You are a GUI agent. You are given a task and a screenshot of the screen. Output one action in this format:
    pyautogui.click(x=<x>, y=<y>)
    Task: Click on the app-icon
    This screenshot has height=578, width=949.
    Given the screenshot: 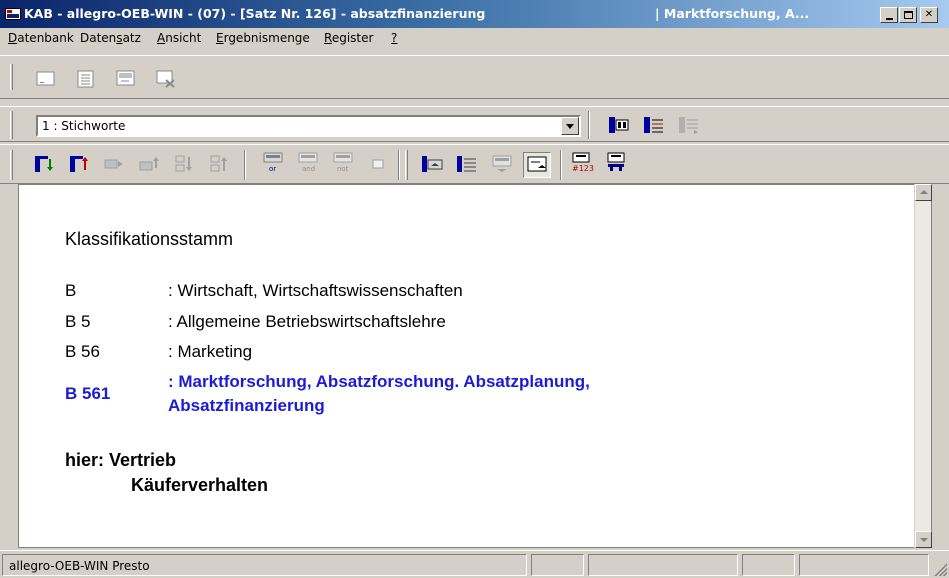 What is the action you would take?
    pyautogui.click(x=13, y=14)
    